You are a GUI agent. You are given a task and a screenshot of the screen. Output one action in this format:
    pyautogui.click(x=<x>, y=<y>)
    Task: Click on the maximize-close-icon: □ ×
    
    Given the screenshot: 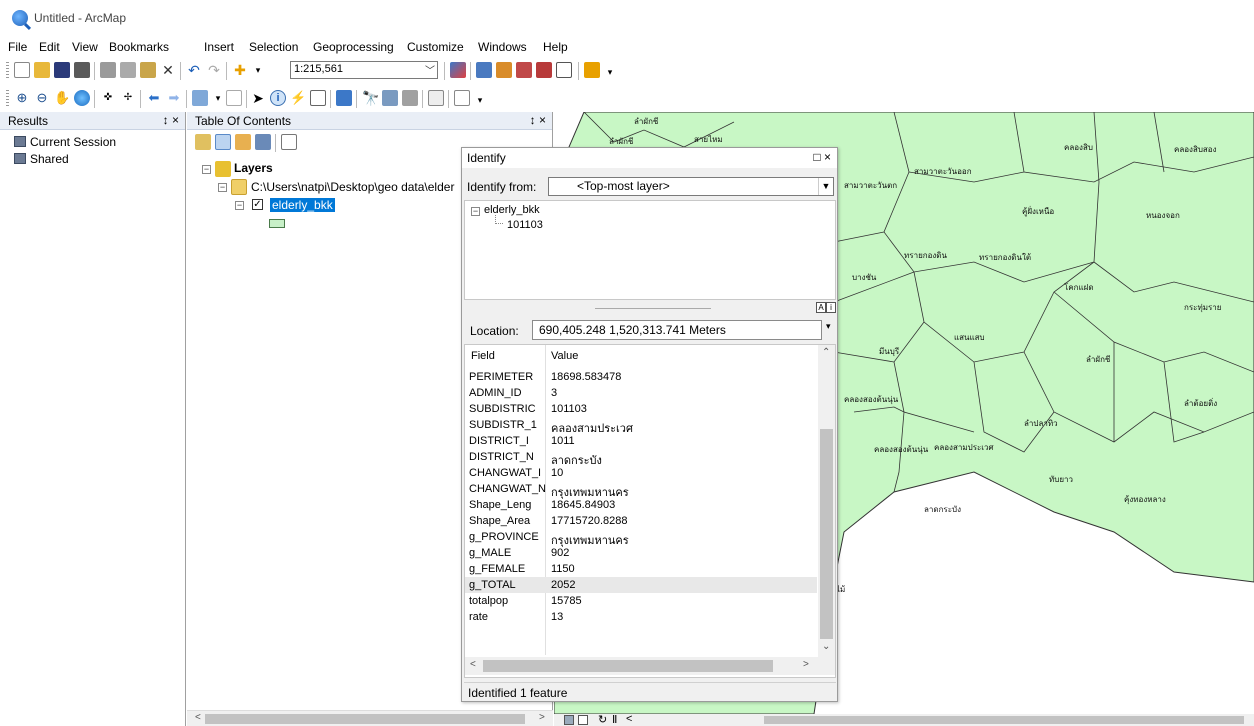 What is the action you would take?
    pyautogui.click(x=822, y=157)
    